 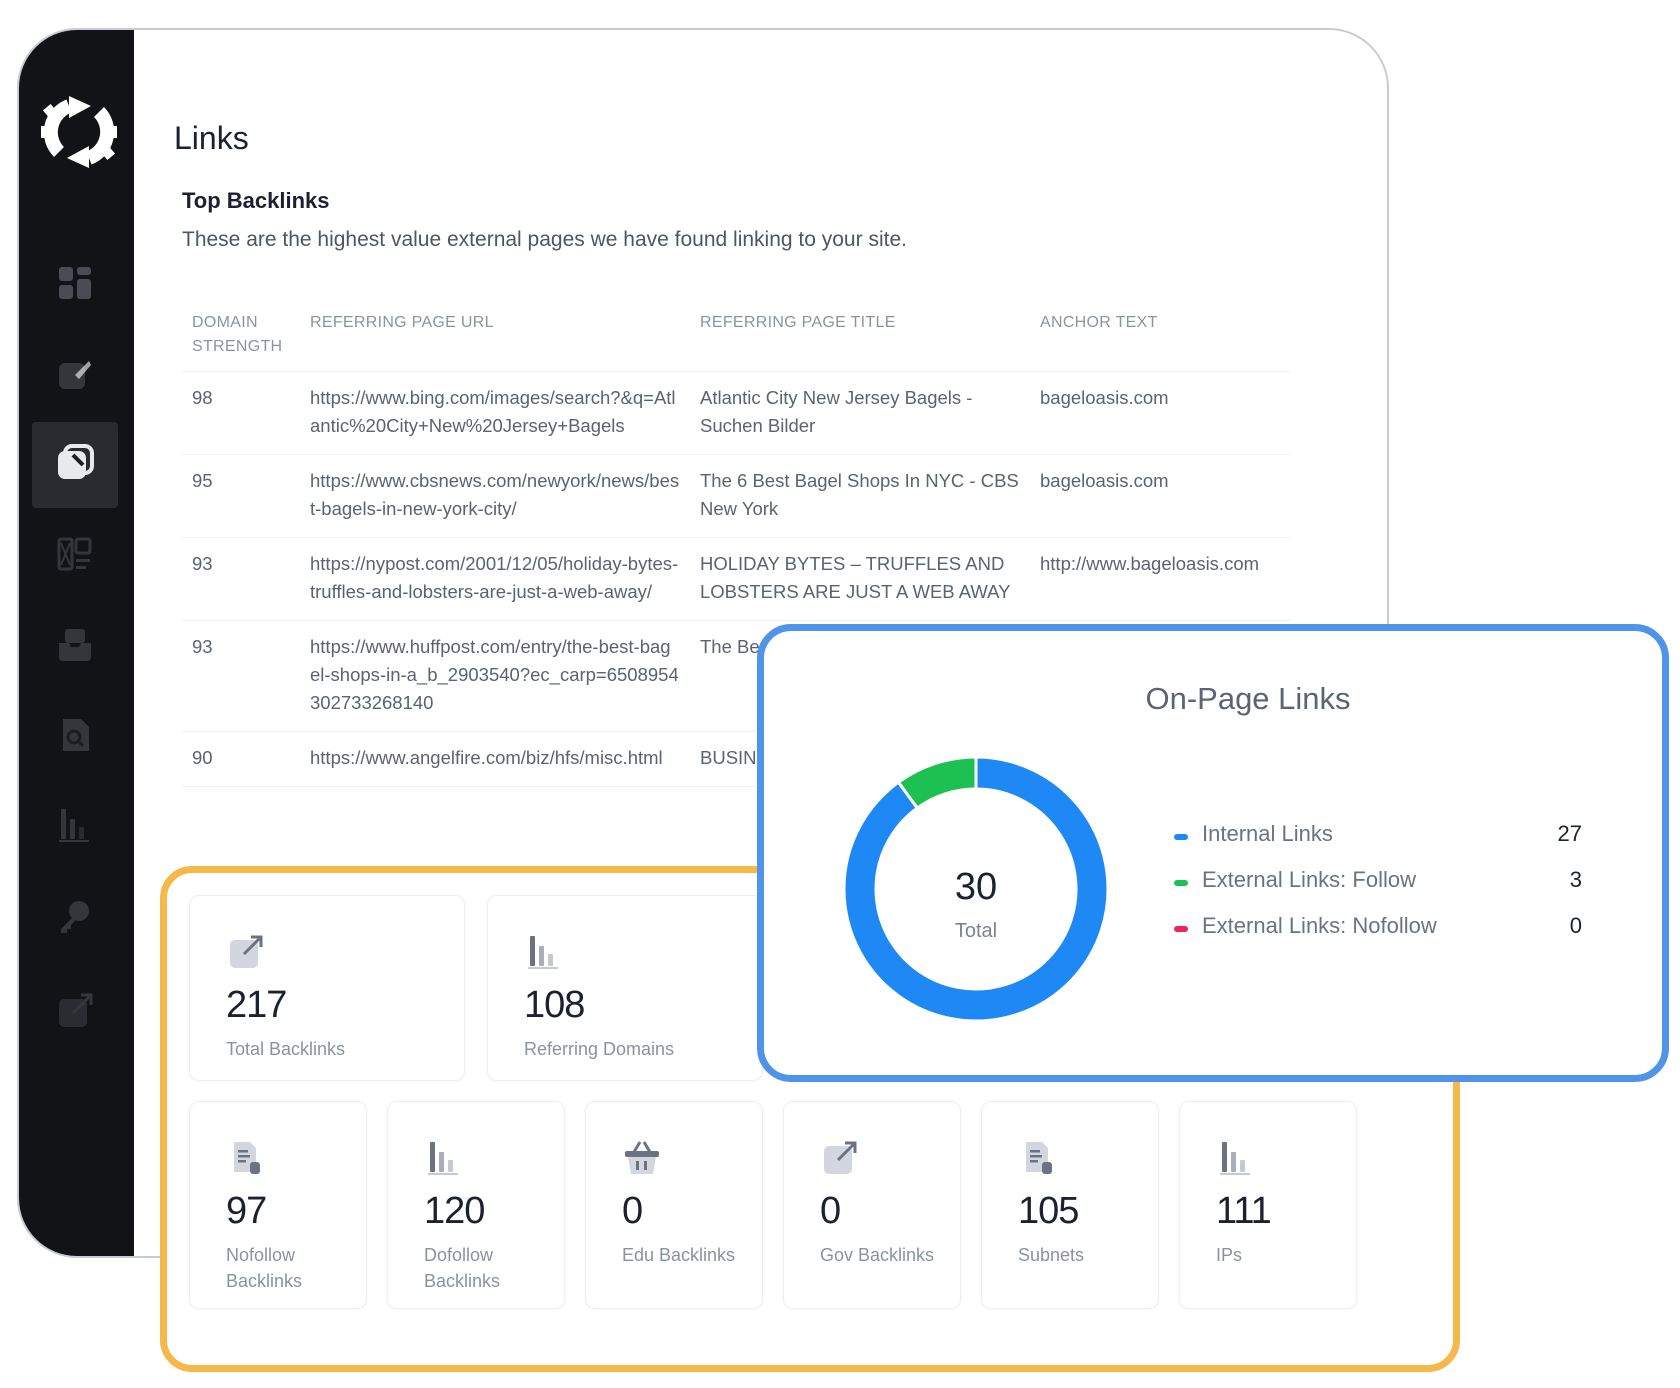 I want to click on stat-card-subnets: 105 Subnets, so click(x=1070, y=1205).